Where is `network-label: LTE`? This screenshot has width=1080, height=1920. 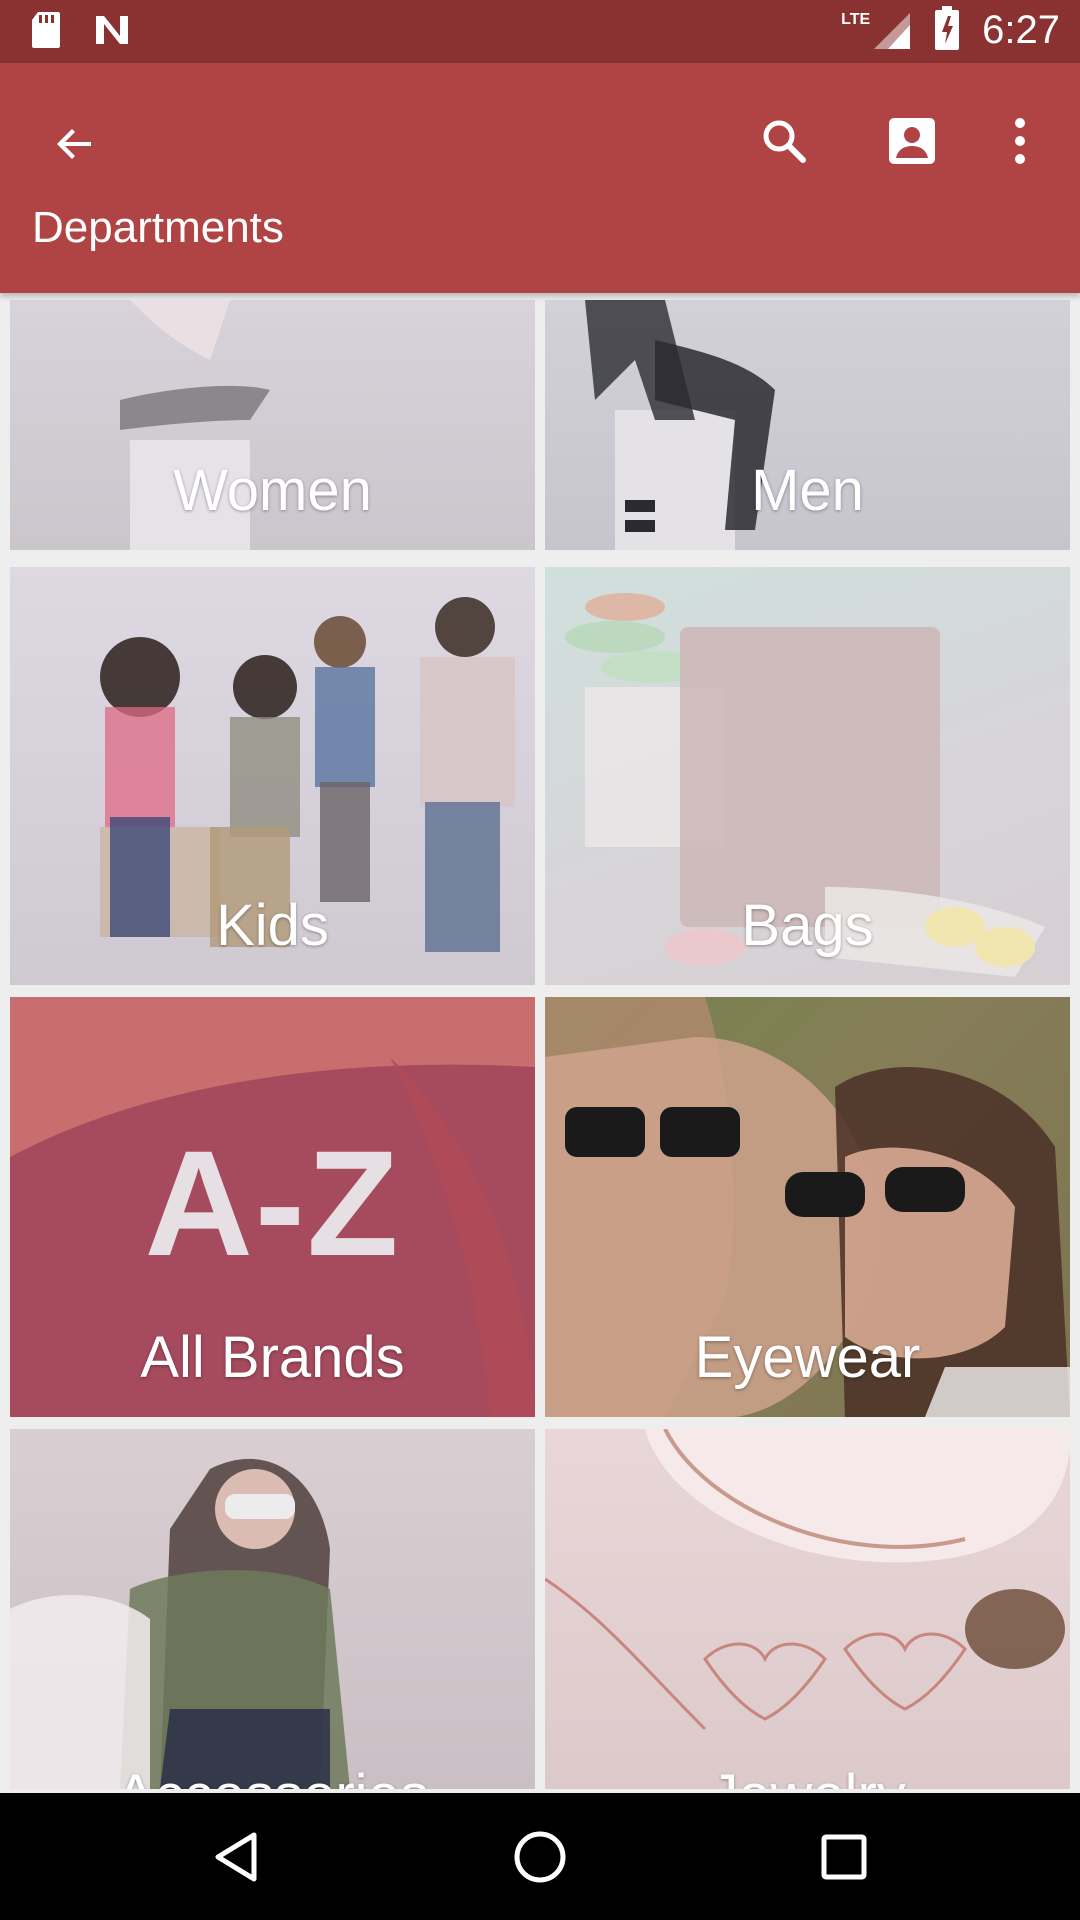
network-label: LTE is located at coordinates (856, 19).